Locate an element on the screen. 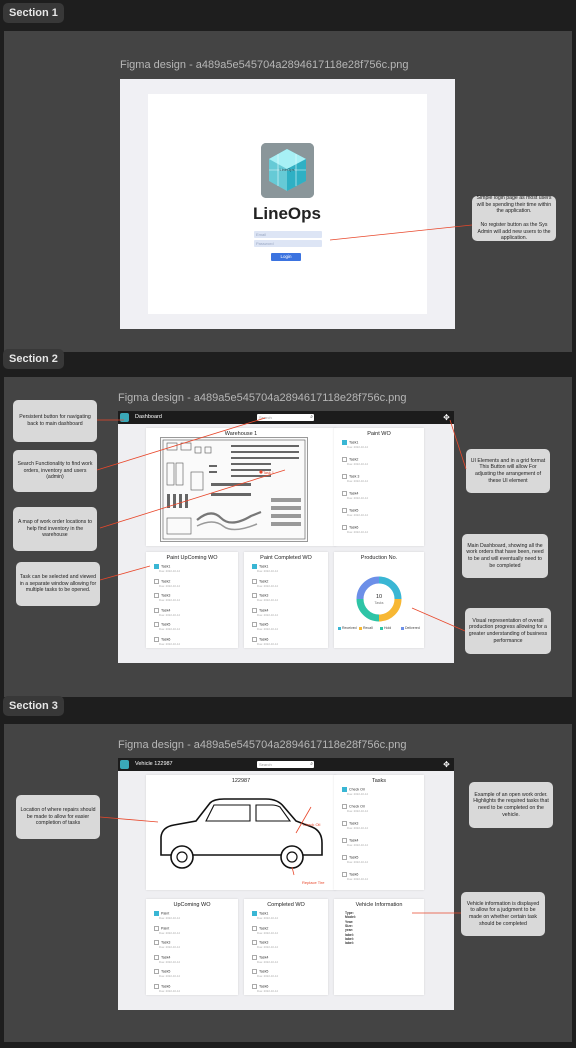 The image size is (576, 1048). task-name: Task6 is located at coordinates (264, 985).